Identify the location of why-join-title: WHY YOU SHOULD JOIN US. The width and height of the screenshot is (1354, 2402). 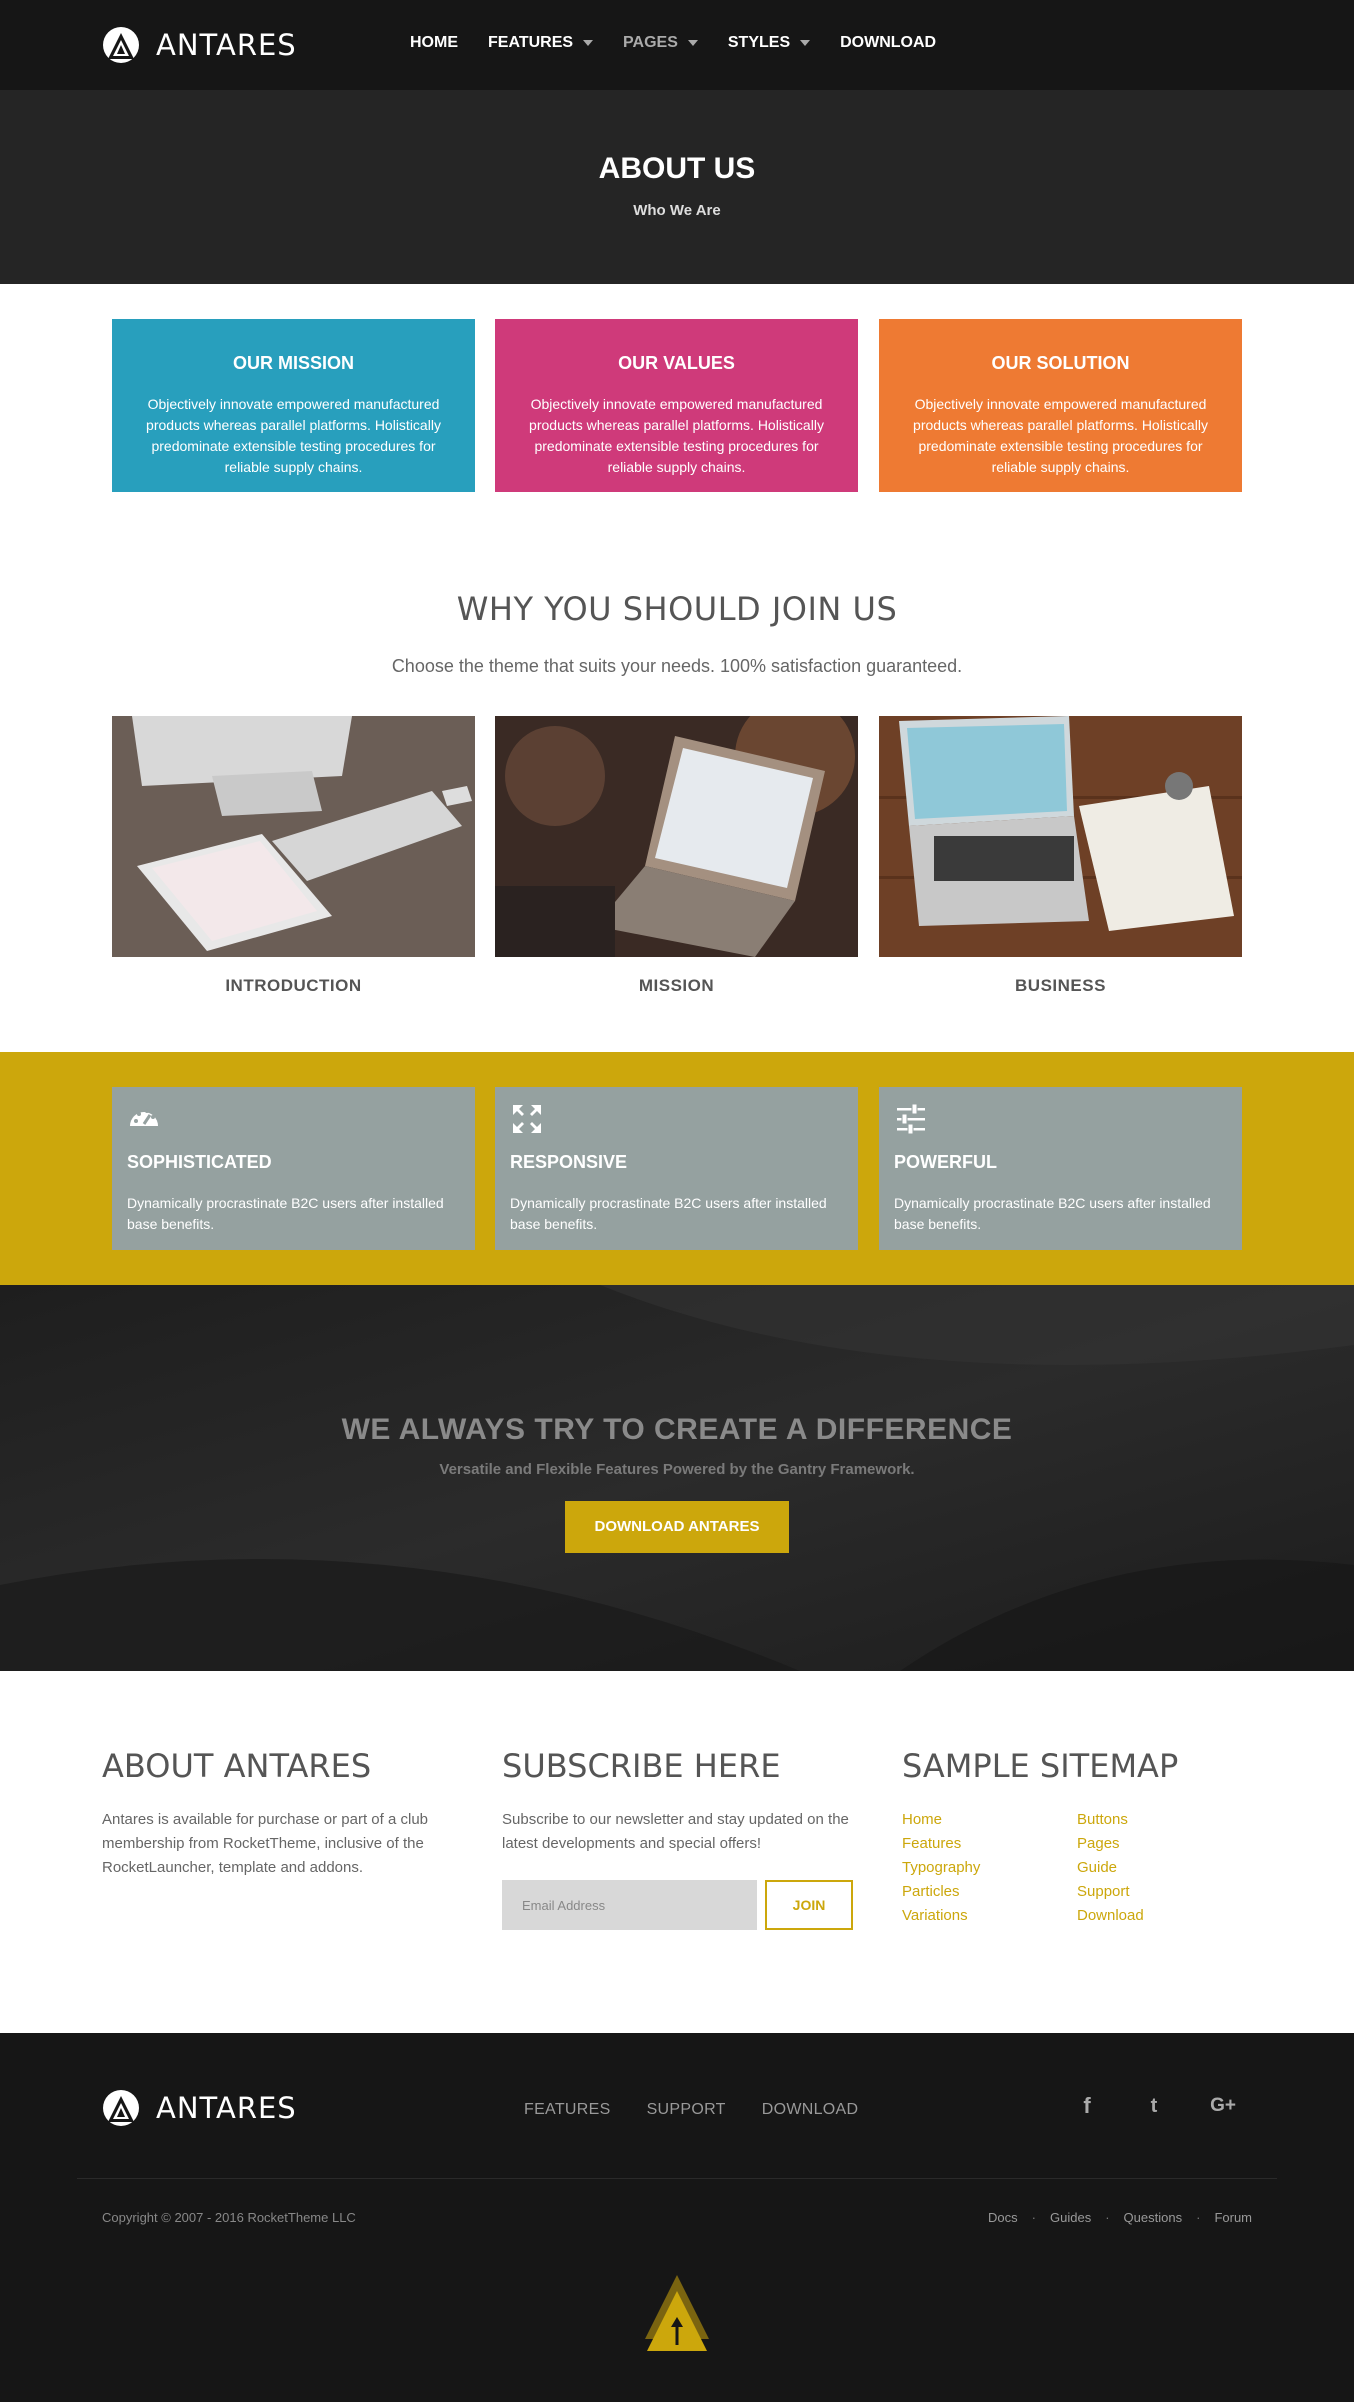
(677, 609).